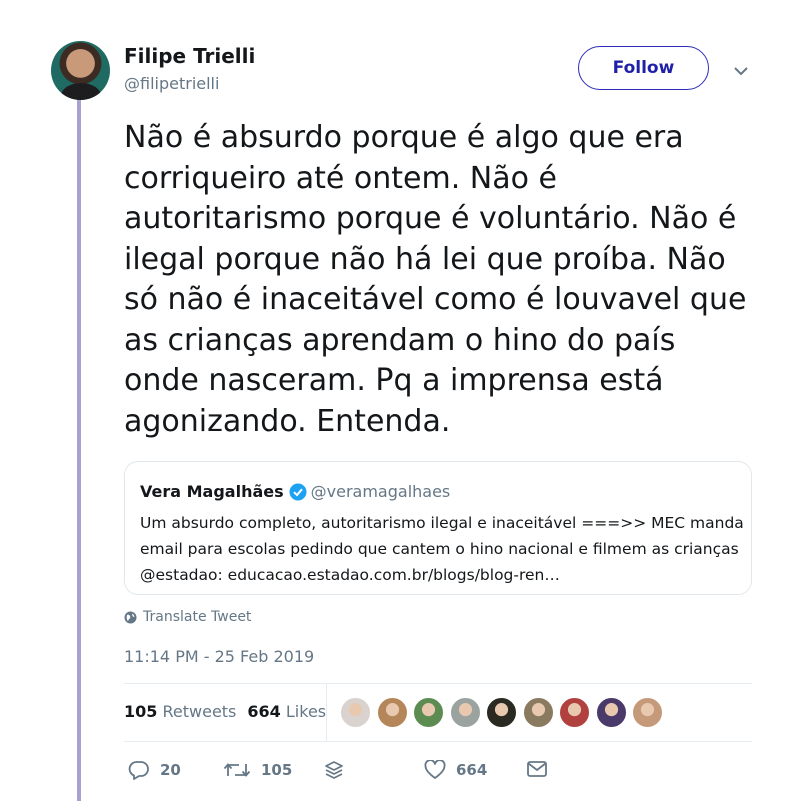 This screenshot has height=801, width=800. What do you see at coordinates (394, 380) in the screenshot?
I see `tweet-text-line: onde nasceram. Pq a imprensa está` at bounding box center [394, 380].